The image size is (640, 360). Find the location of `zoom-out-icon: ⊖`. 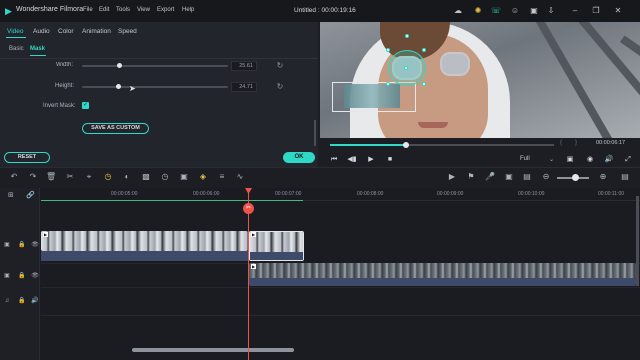

zoom-out-icon: ⊖ is located at coordinates (546, 177).